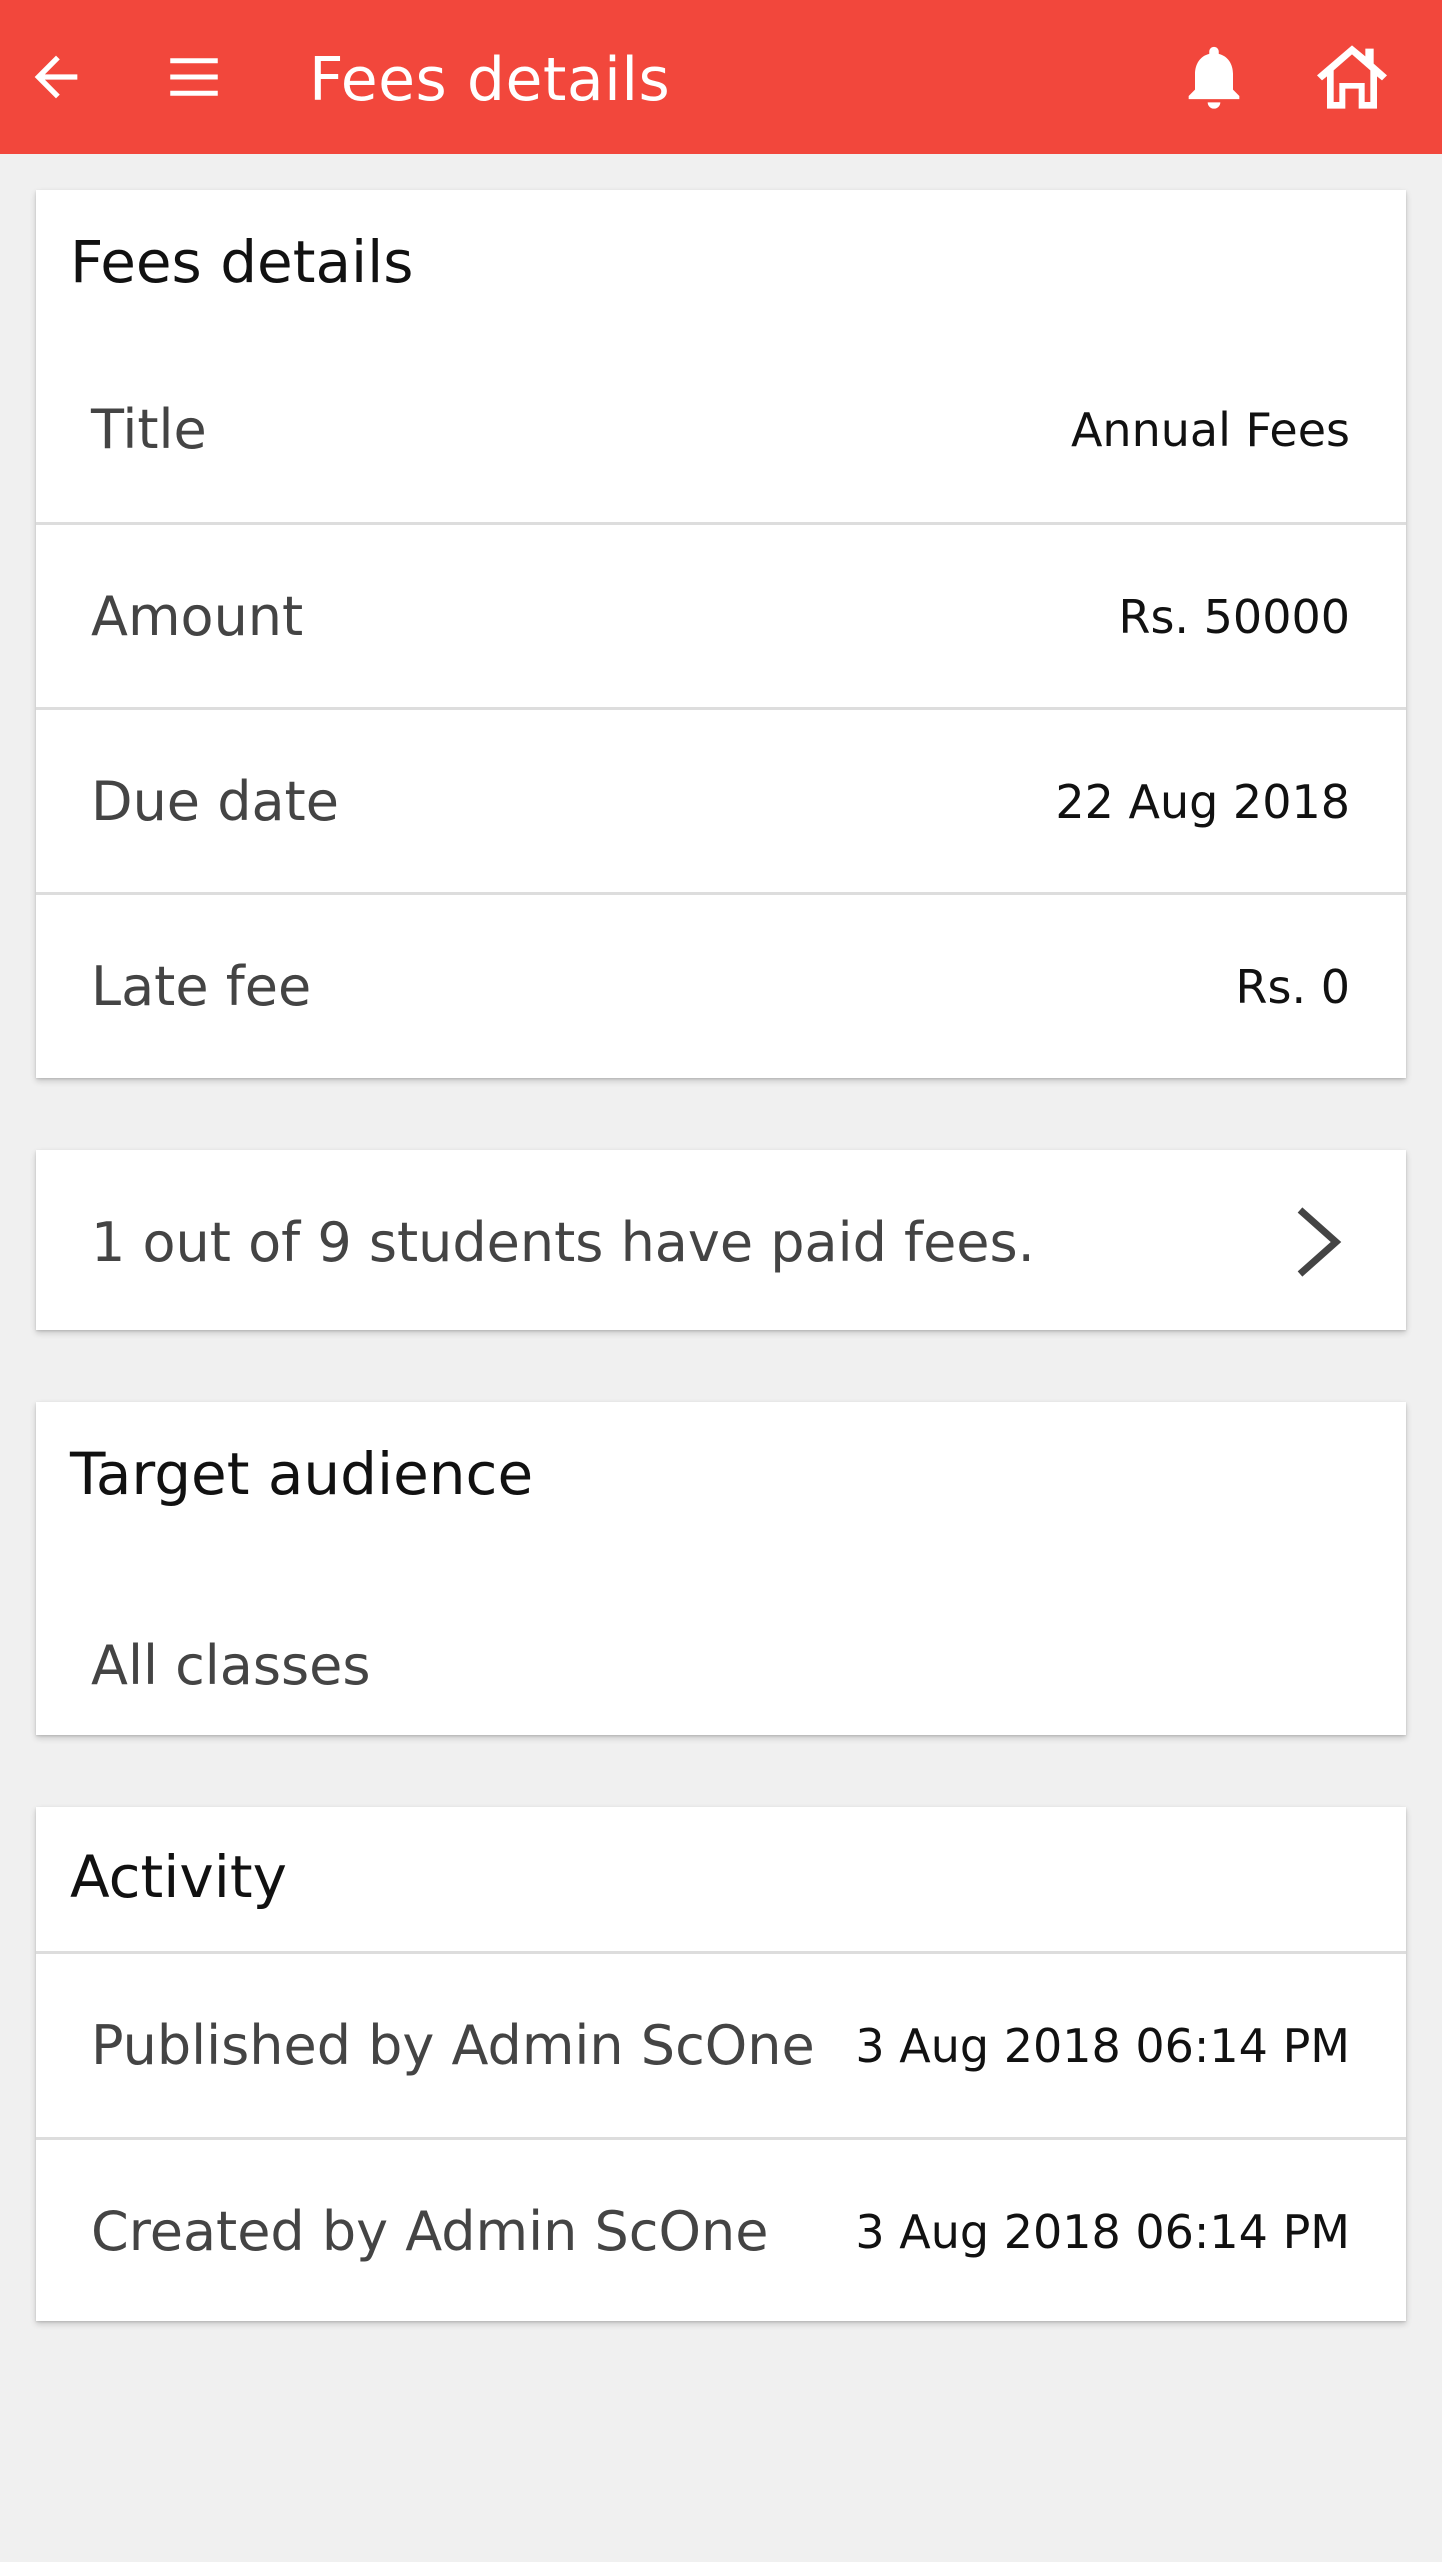  What do you see at coordinates (149, 429) in the screenshot?
I see `row-label: Title` at bounding box center [149, 429].